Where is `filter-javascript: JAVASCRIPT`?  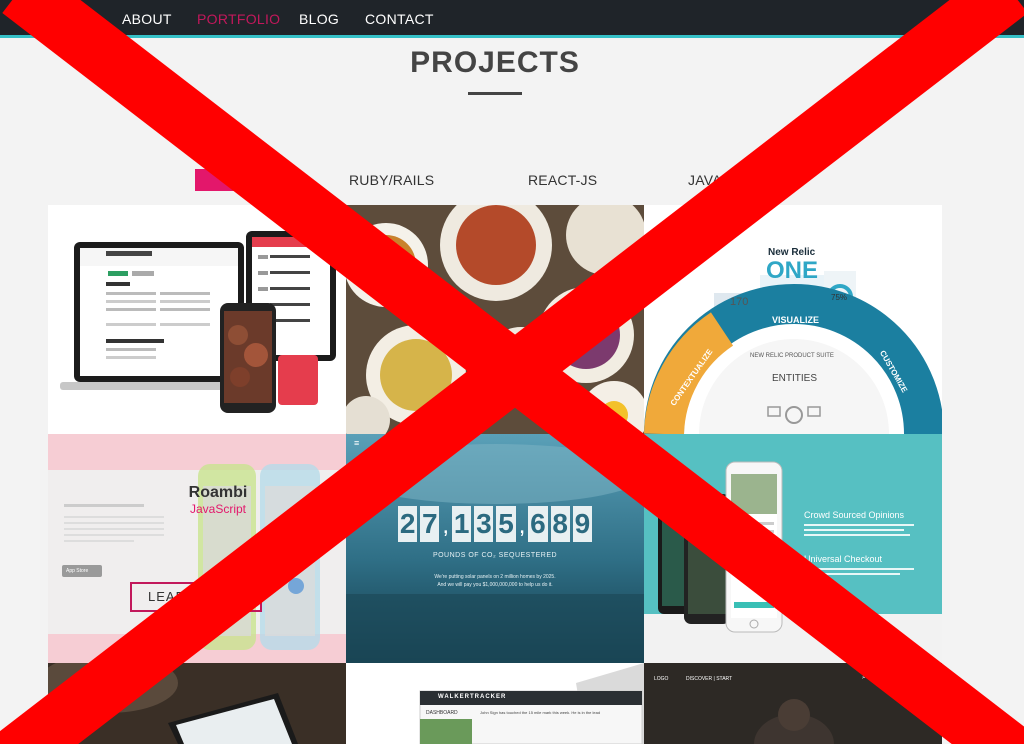 filter-javascript: JAVASCRIPT is located at coordinates (731, 180).